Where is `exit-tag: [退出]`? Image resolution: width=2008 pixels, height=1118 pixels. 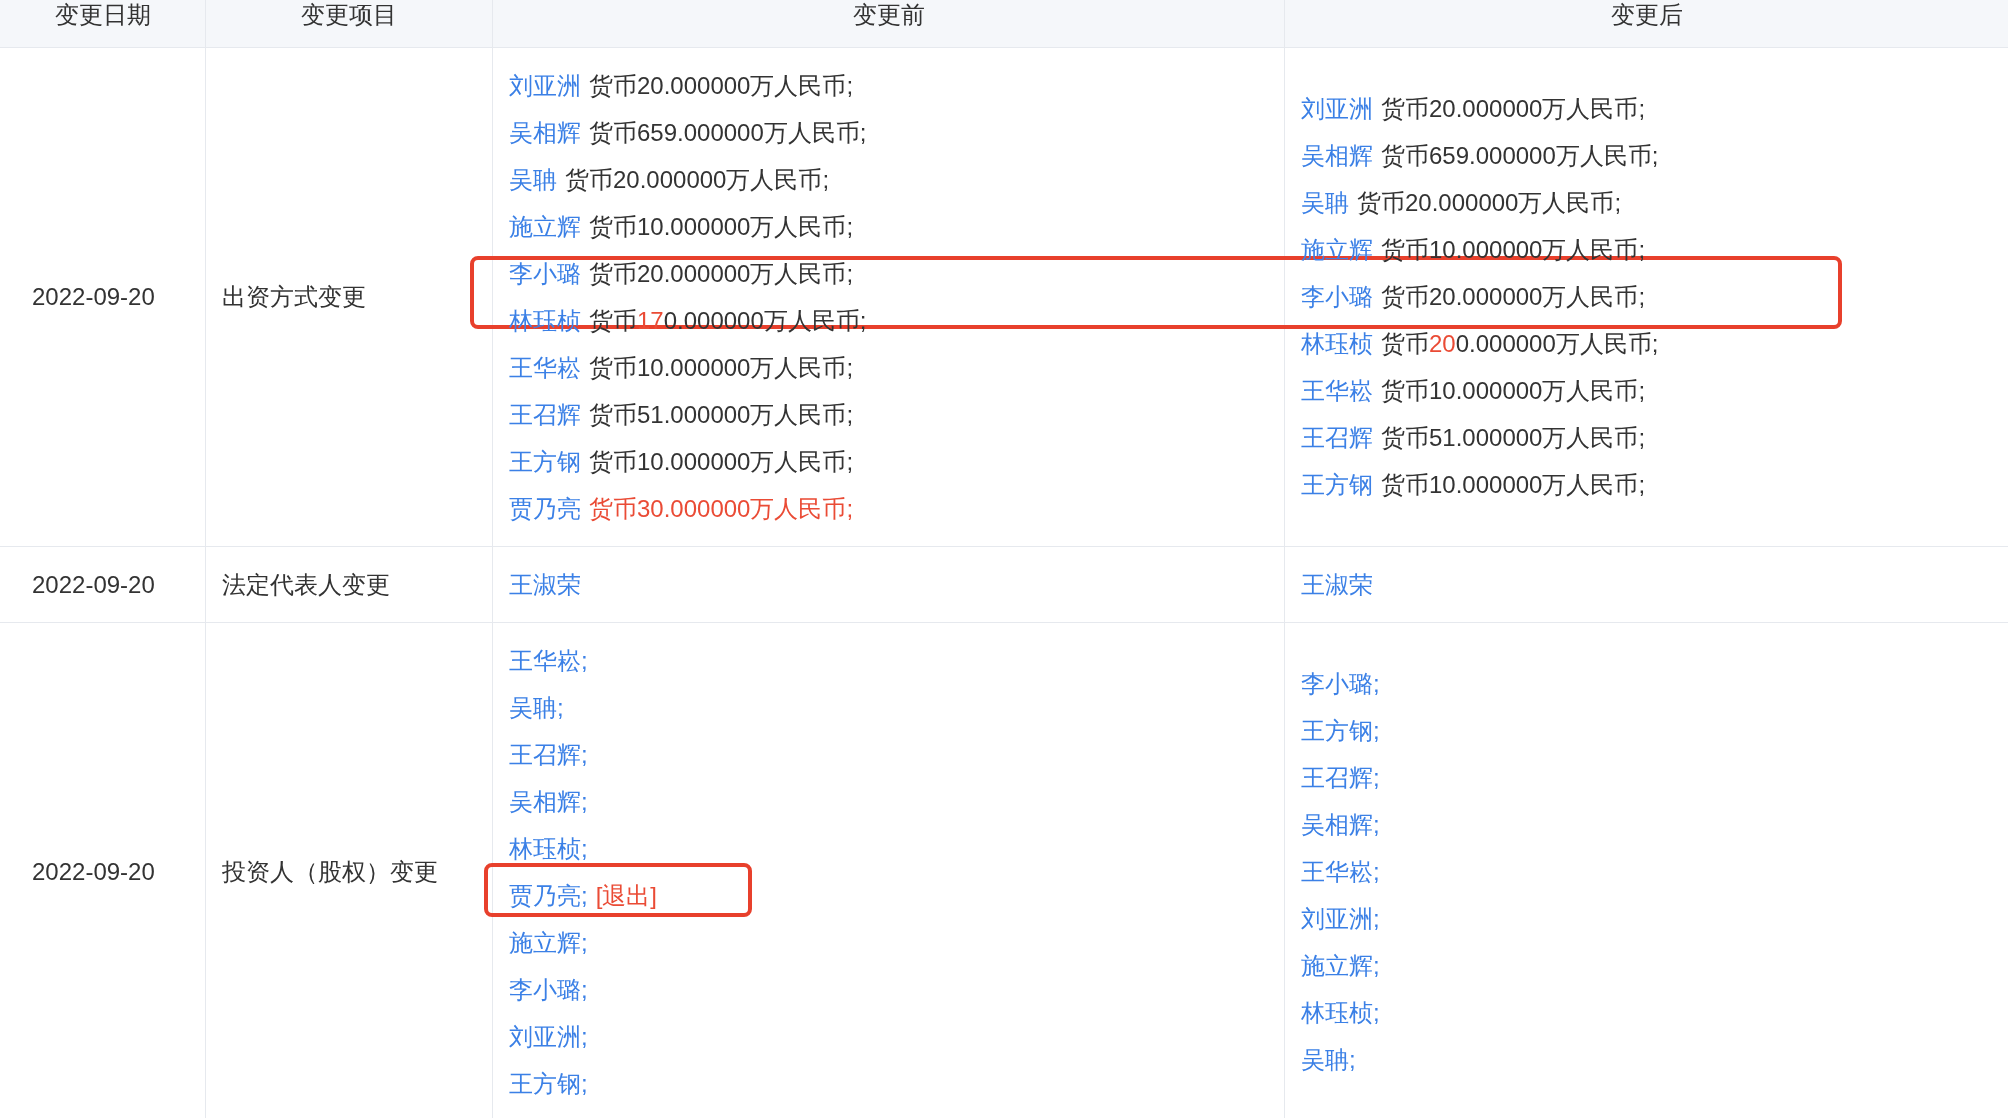 exit-tag: [退出] is located at coordinates (626, 895).